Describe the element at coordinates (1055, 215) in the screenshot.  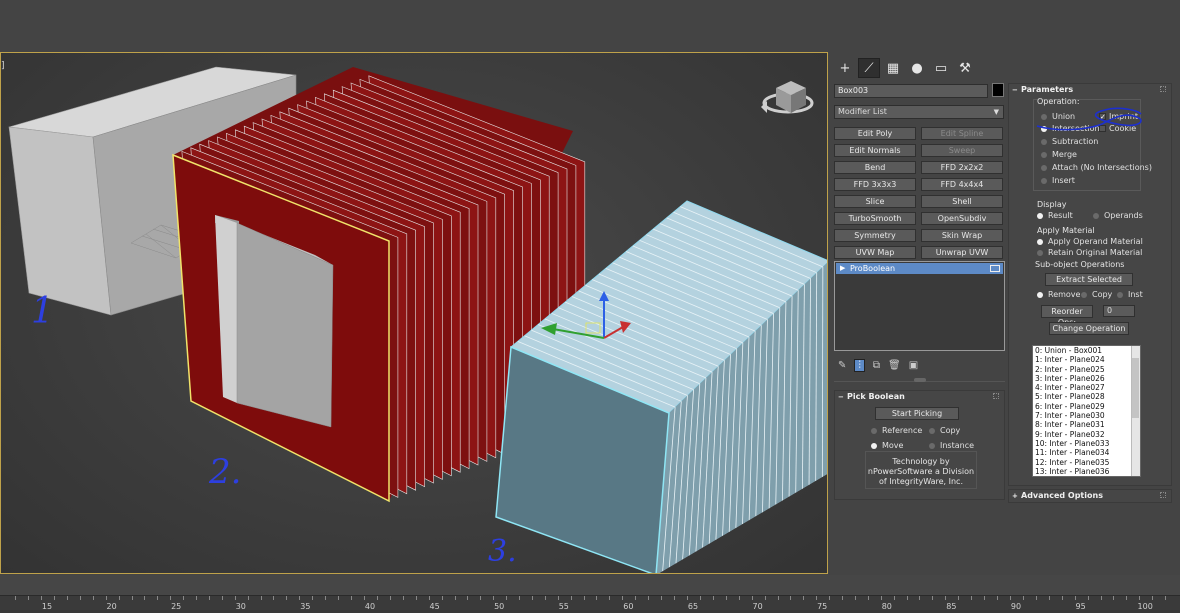
I see `result-radio: Result` at that location.